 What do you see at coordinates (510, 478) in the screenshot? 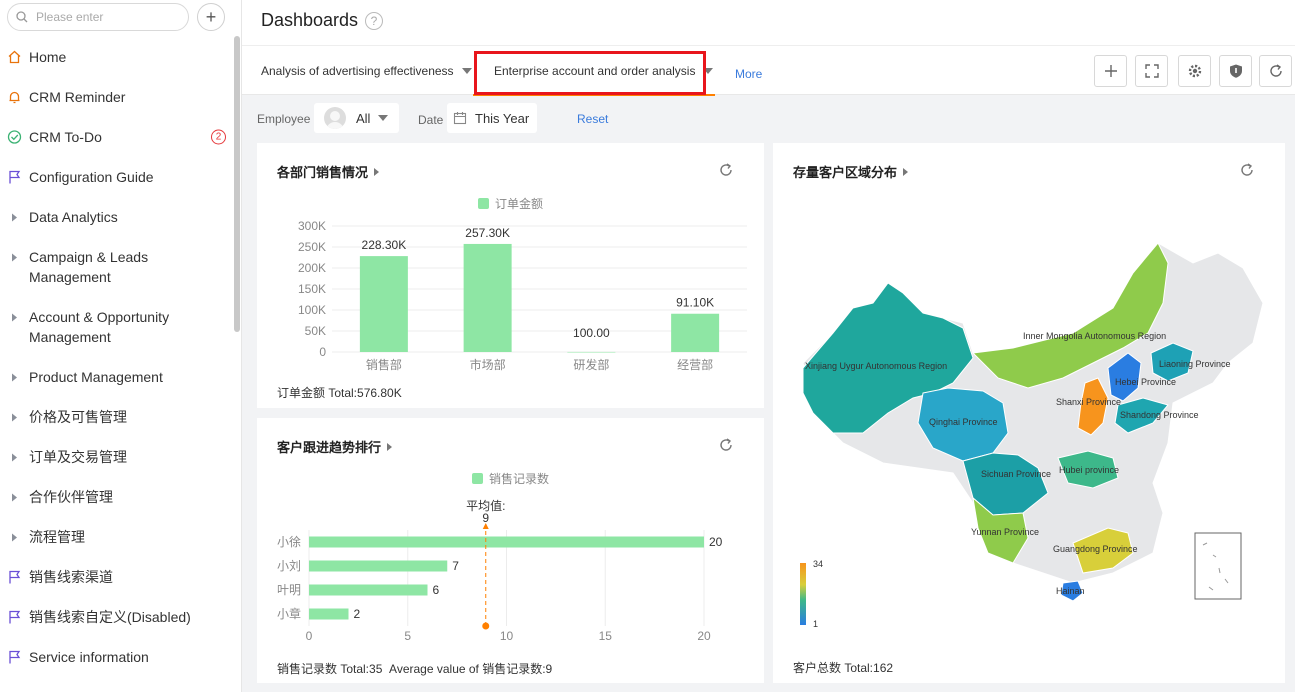
I see `chart-legend: 销售记录数` at bounding box center [510, 478].